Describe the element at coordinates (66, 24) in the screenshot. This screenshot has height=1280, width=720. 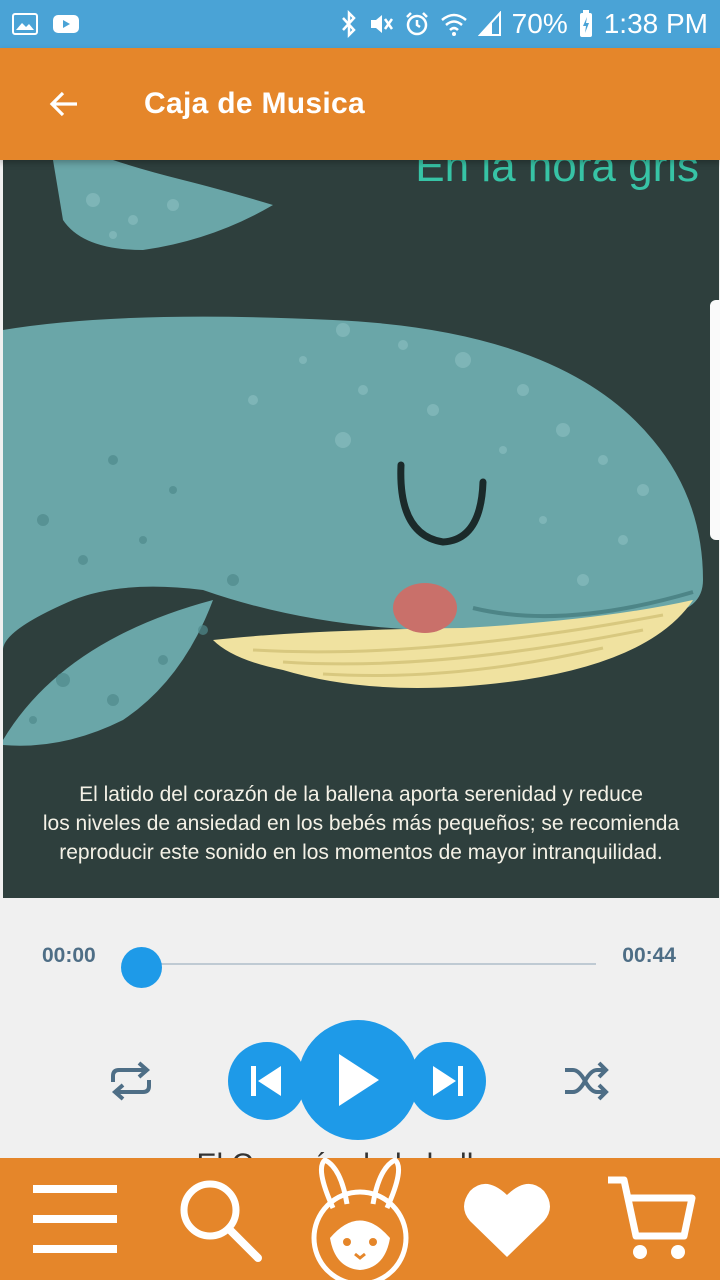
I see `youtube-icon` at that location.